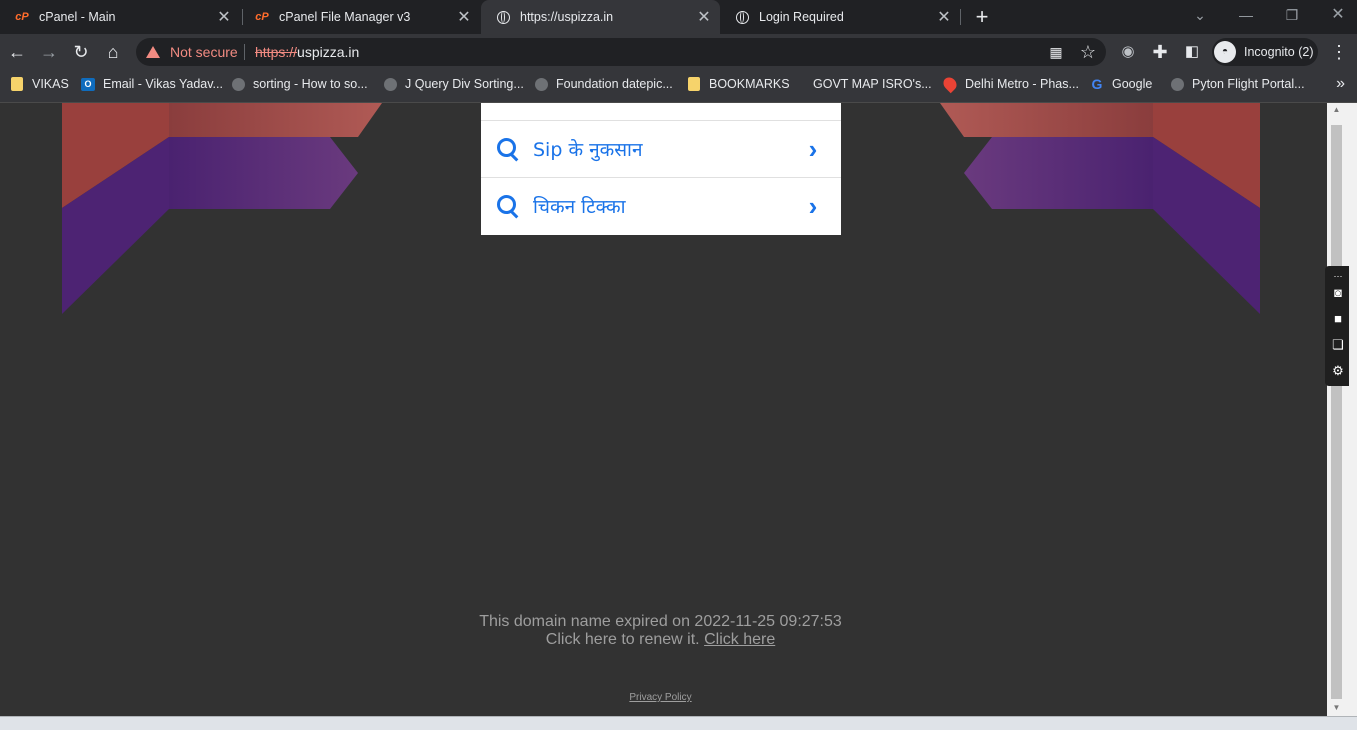 The width and height of the screenshot is (1357, 730). What do you see at coordinates (1058, 173) in the screenshot?
I see `ribbon-right-purple` at bounding box center [1058, 173].